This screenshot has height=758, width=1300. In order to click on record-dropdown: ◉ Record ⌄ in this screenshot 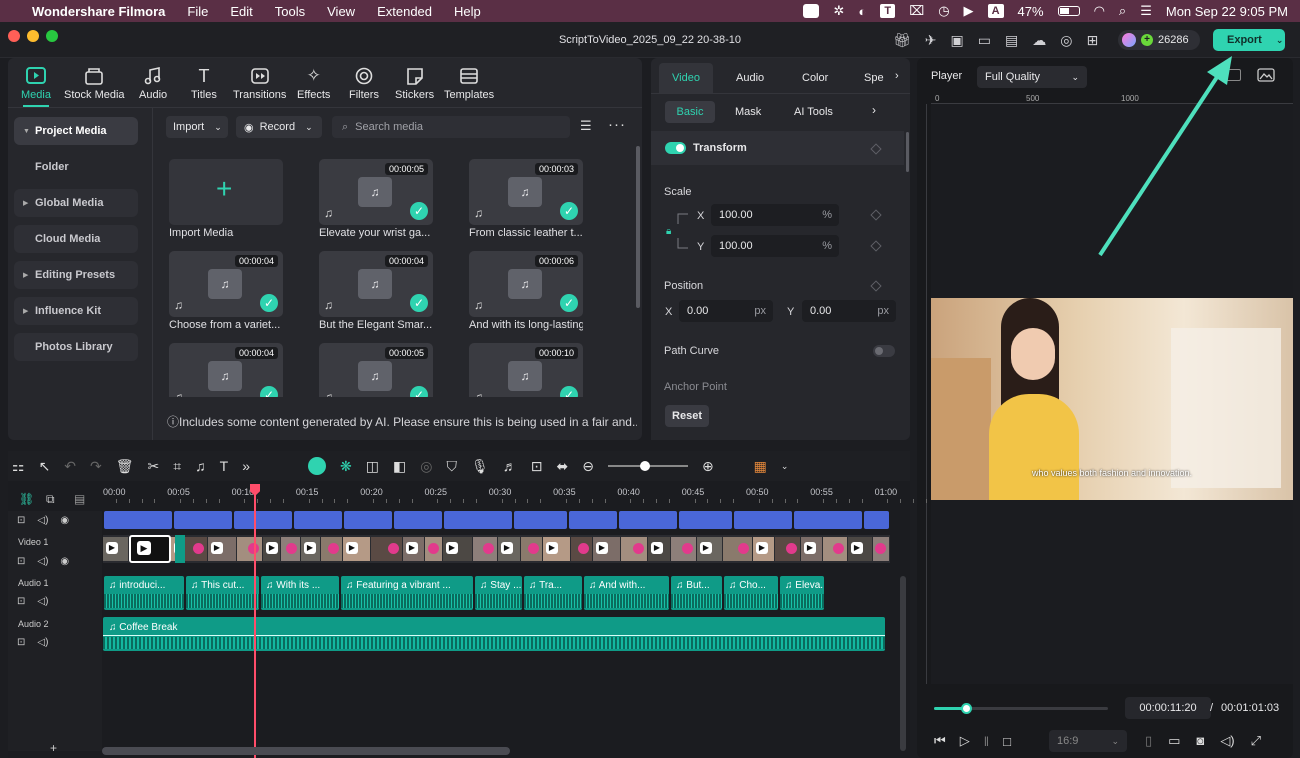, I will do `click(279, 127)`.